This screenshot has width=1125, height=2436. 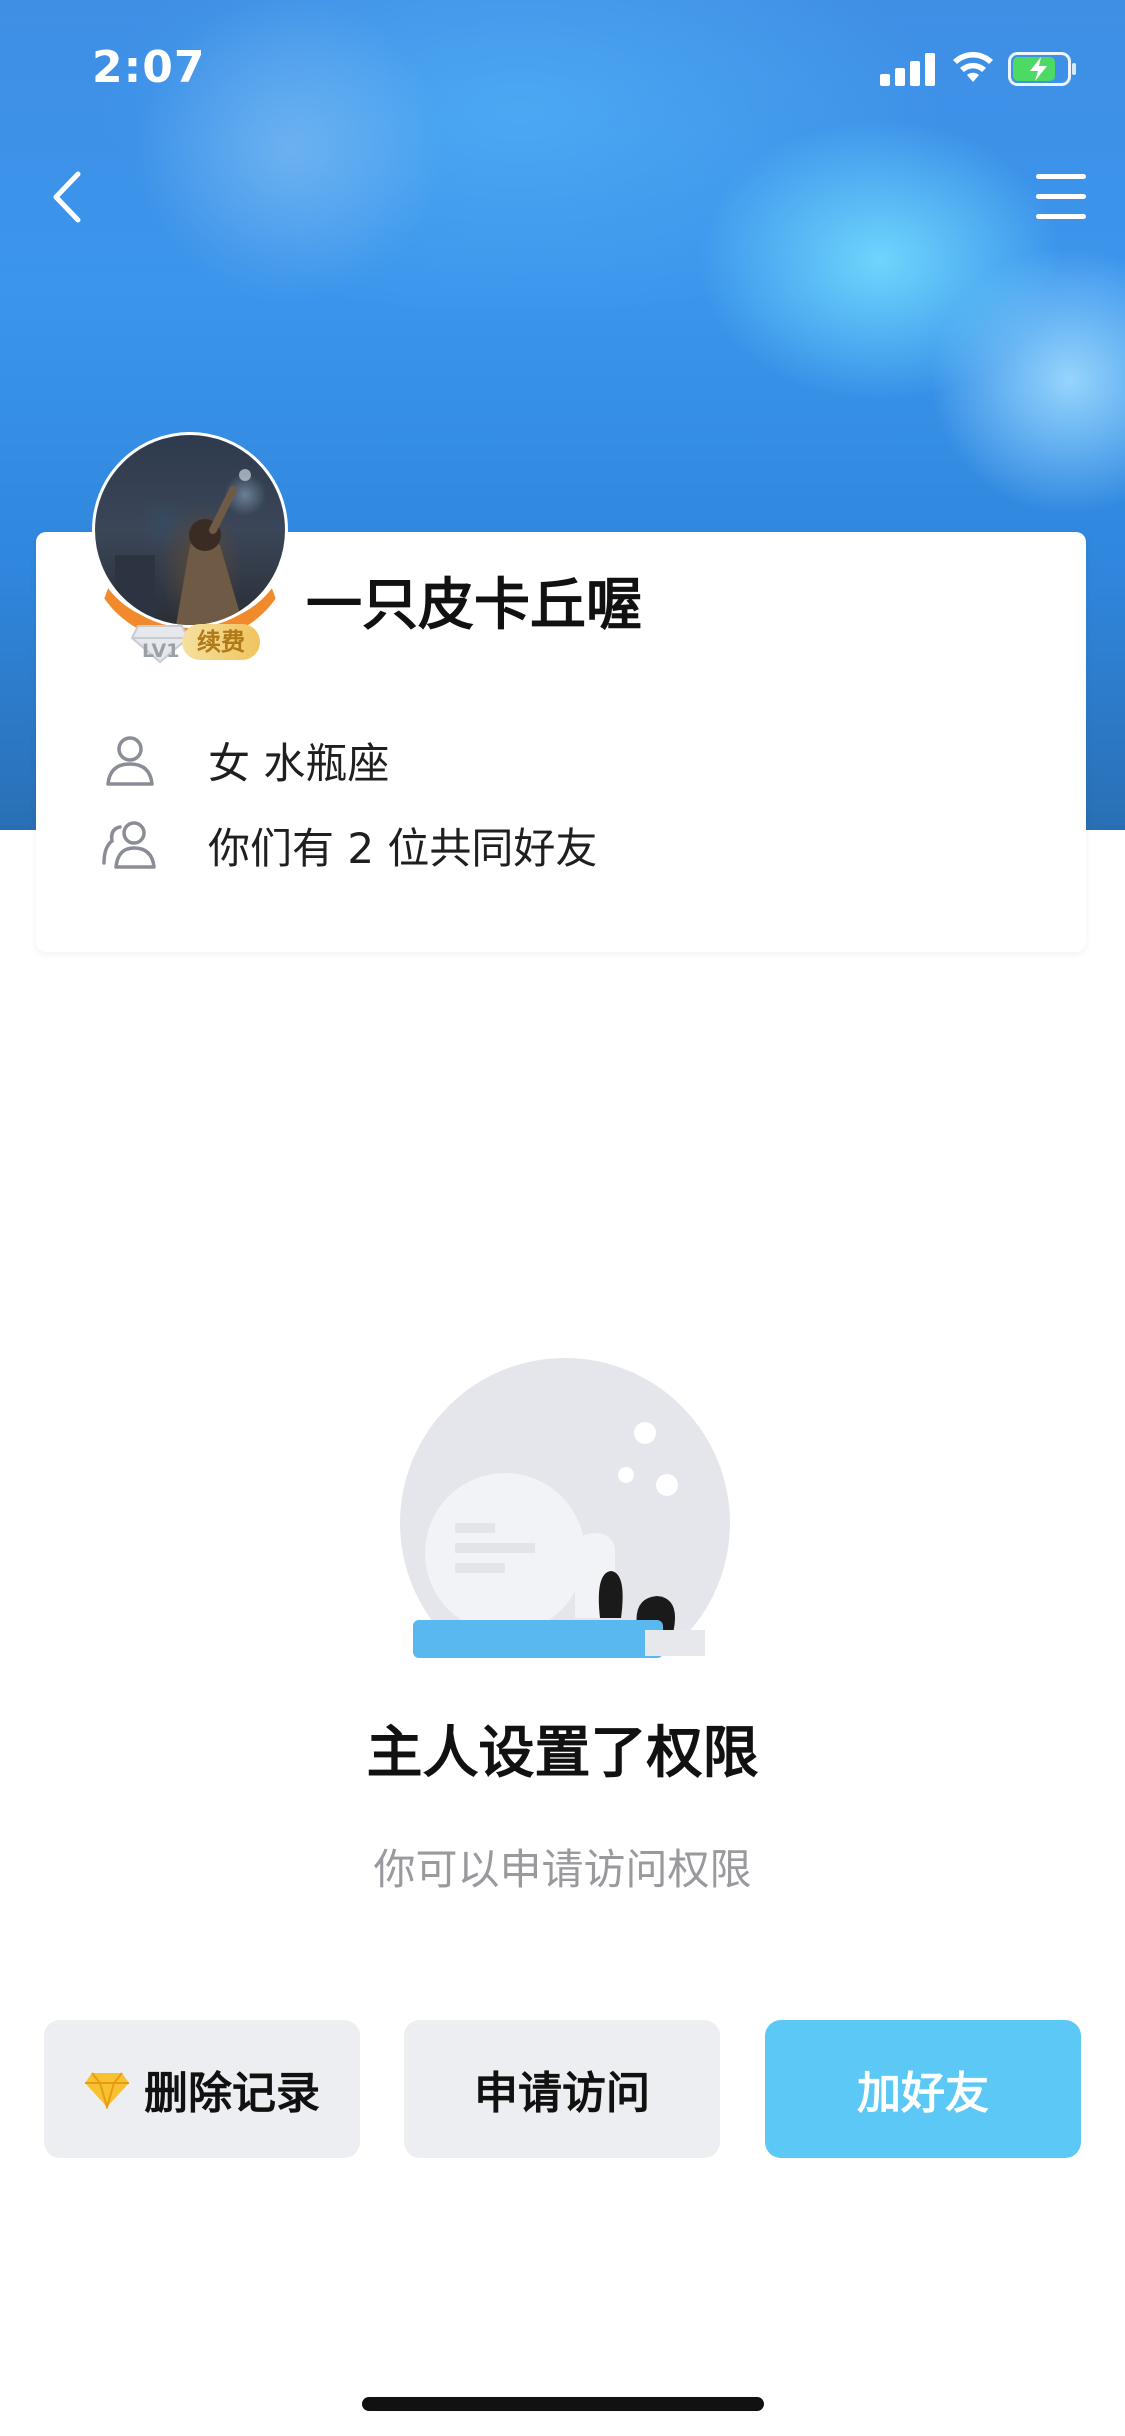 What do you see at coordinates (565, 1508) in the screenshot?
I see `locked-igloo-illustration` at bounding box center [565, 1508].